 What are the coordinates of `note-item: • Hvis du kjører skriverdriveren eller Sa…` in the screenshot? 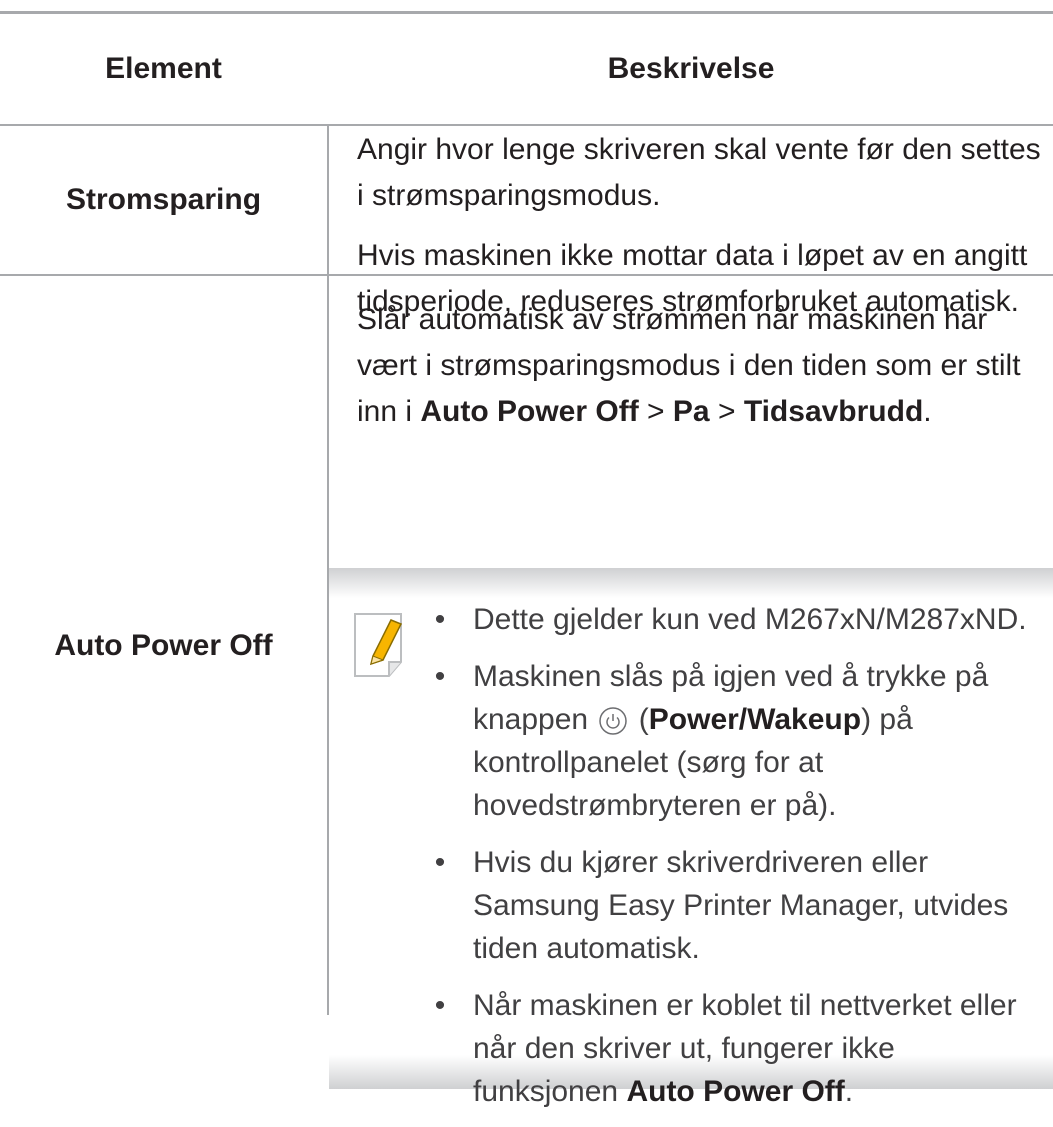 It's located at (735, 905).